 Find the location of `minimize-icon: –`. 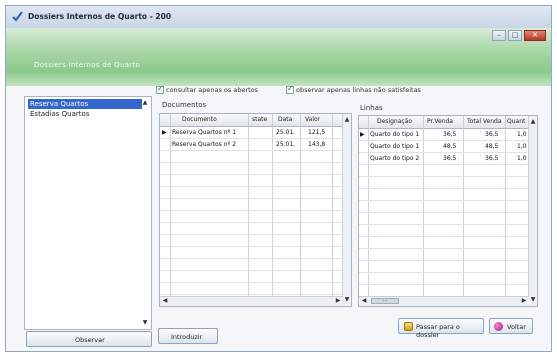

minimize-icon: – is located at coordinates (499, 35).